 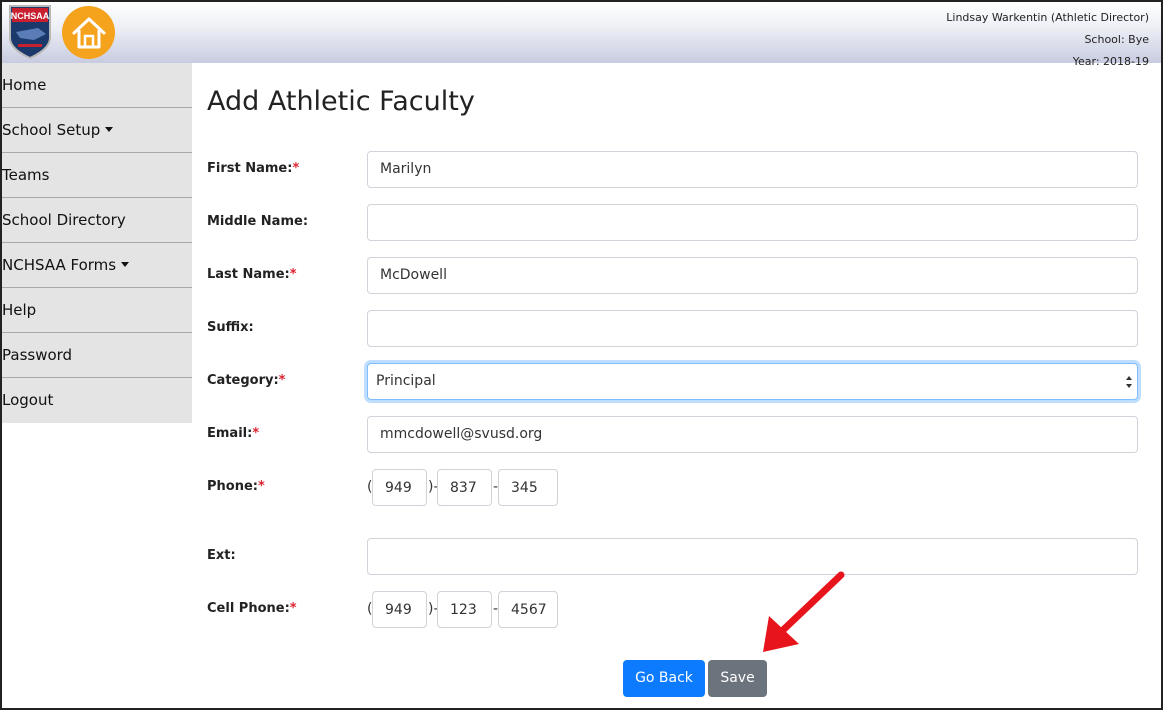 I want to click on sidebar-item-password: Password, so click(x=97, y=355).